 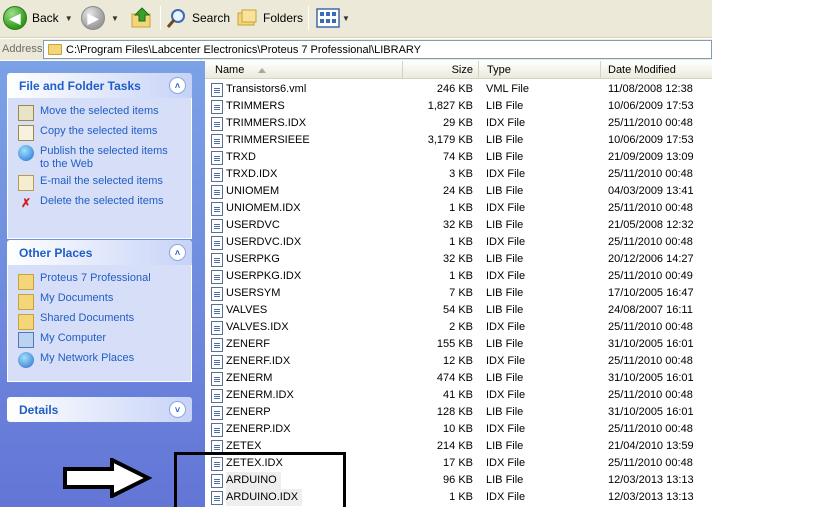 I want to click on file-row: TRXD.IDX 3 KB IDX File 25/11/2010 00:48, so click(x=458, y=174).